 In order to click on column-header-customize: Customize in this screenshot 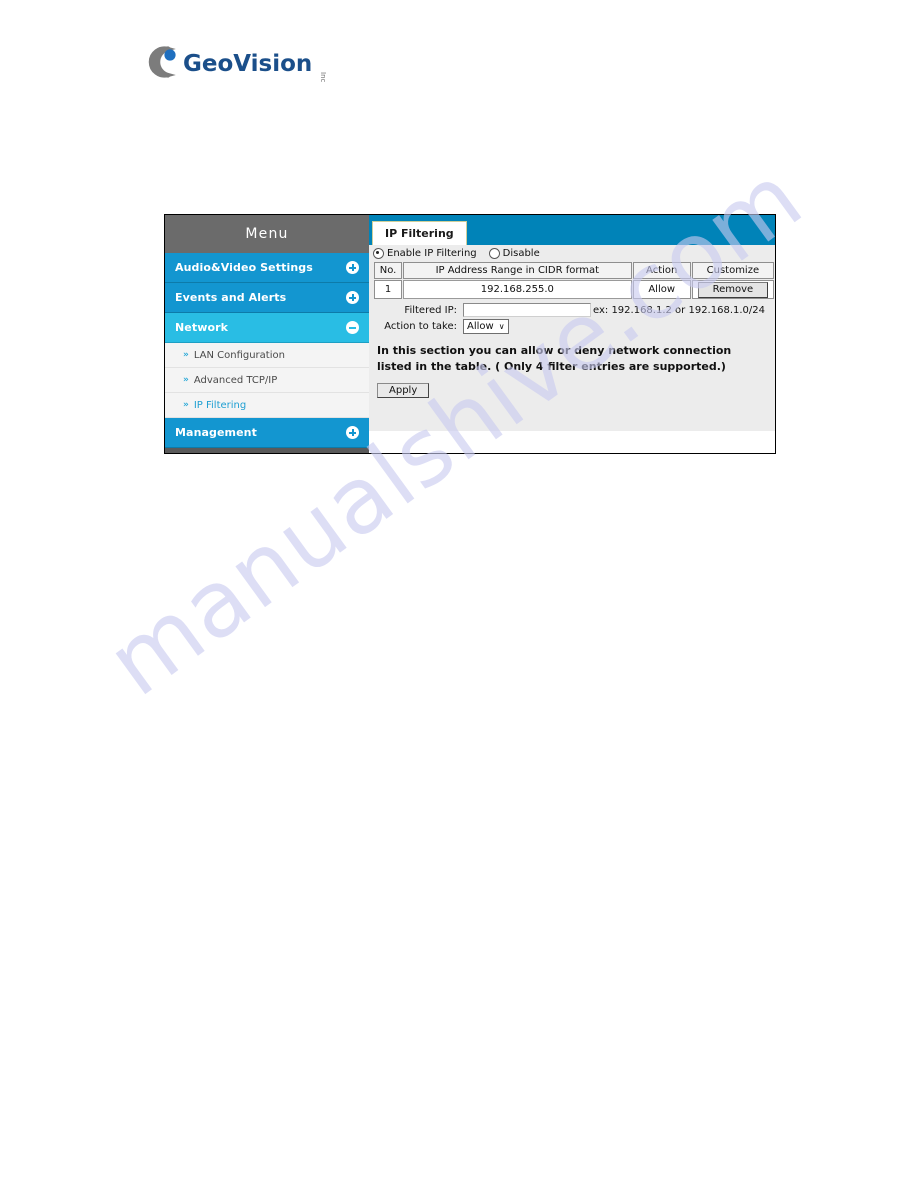, I will do `click(732, 270)`.